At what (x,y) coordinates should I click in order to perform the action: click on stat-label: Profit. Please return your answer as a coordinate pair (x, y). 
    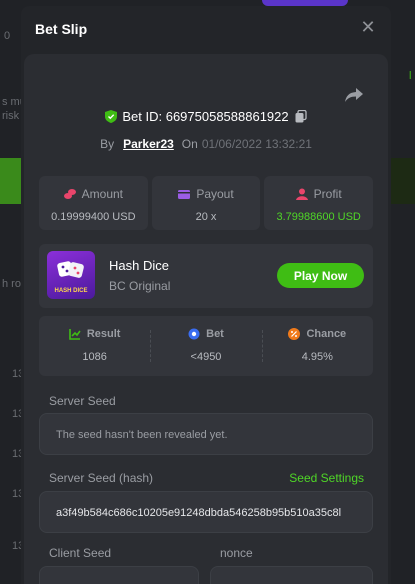
    Looking at the image, I should click on (327, 194).